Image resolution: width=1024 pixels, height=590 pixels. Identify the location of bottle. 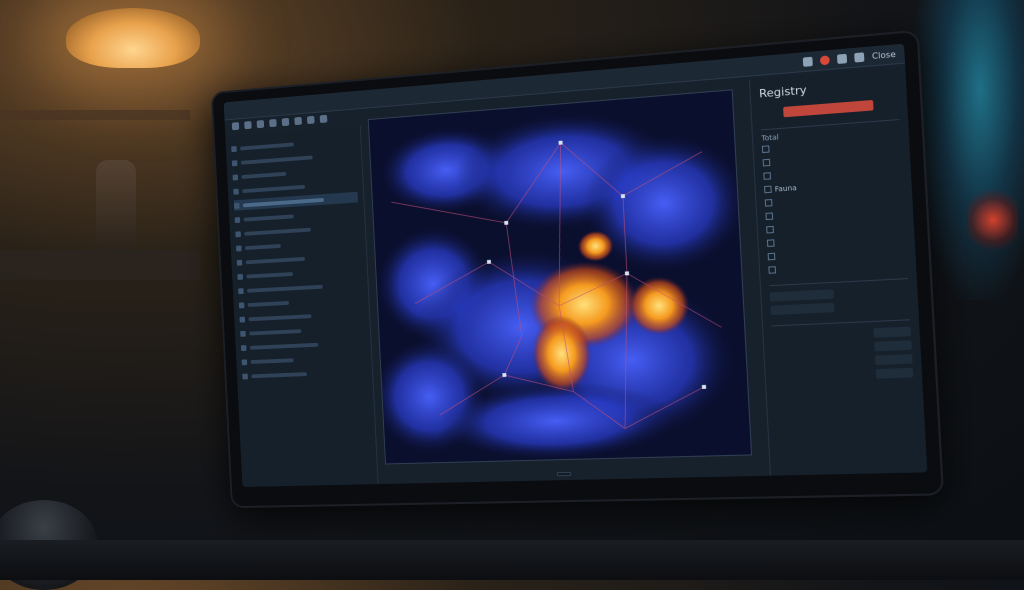
(116, 205).